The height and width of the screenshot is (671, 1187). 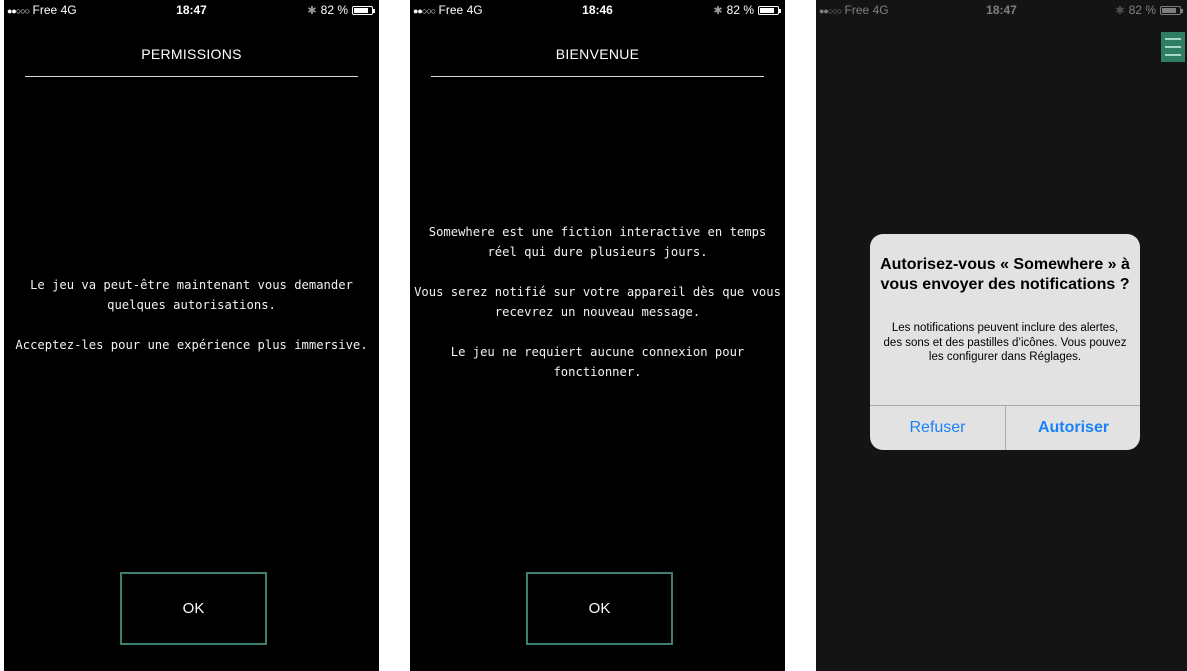 What do you see at coordinates (191, 54) in the screenshot?
I see `page-title: PERMISSIONS` at bounding box center [191, 54].